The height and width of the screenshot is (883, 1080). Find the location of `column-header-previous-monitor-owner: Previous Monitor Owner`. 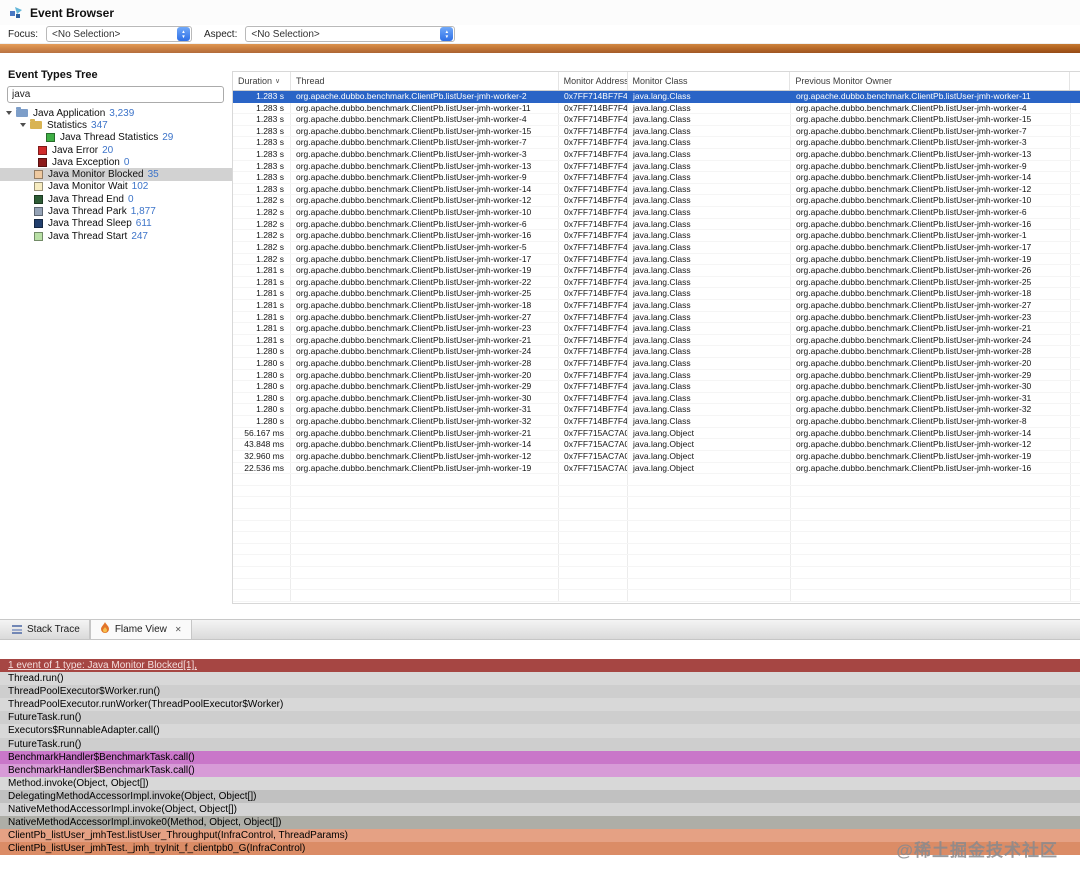

column-header-previous-monitor-owner: Previous Monitor Owner is located at coordinates (930, 81).